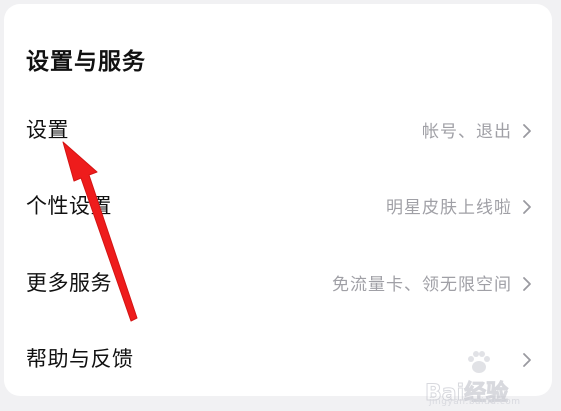  I want to click on row-label-more-services: 更多服务, so click(69, 283).